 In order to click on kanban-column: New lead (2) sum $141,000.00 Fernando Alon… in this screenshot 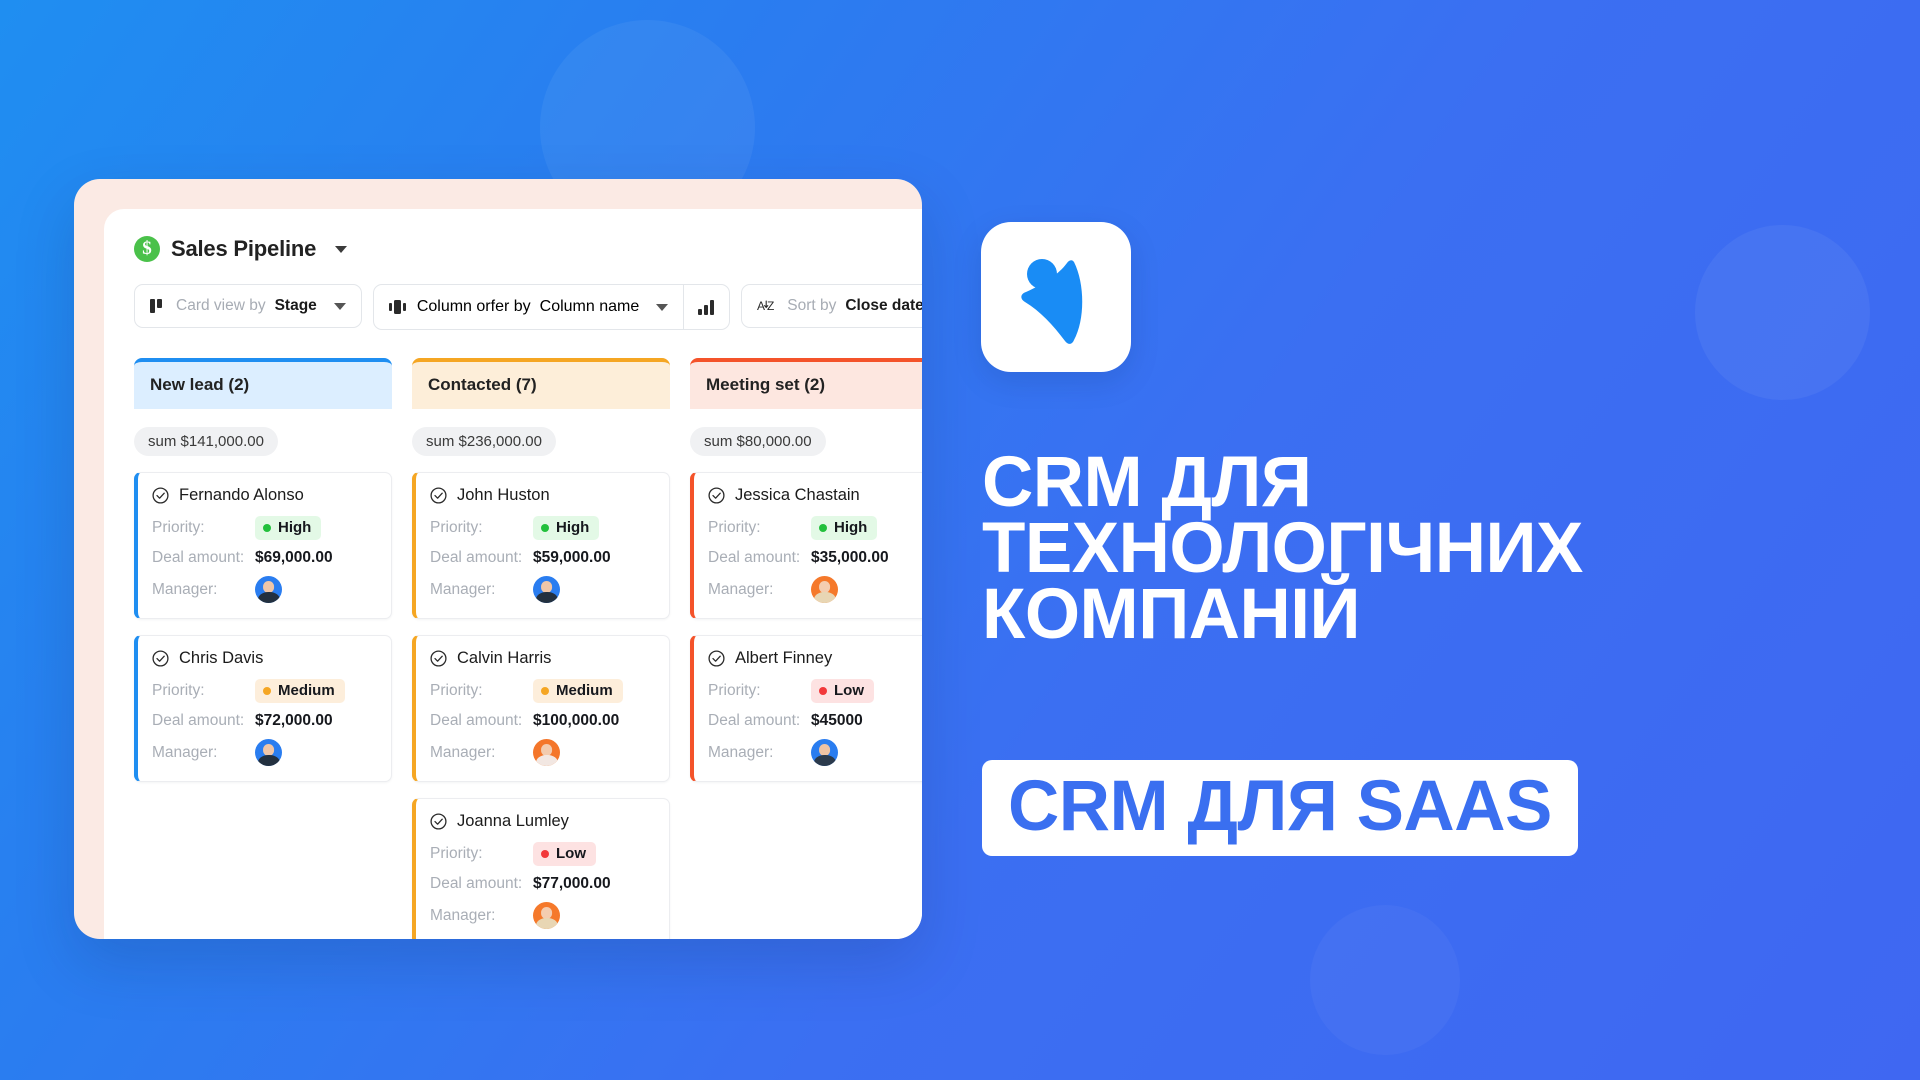, I will do `click(263, 648)`.